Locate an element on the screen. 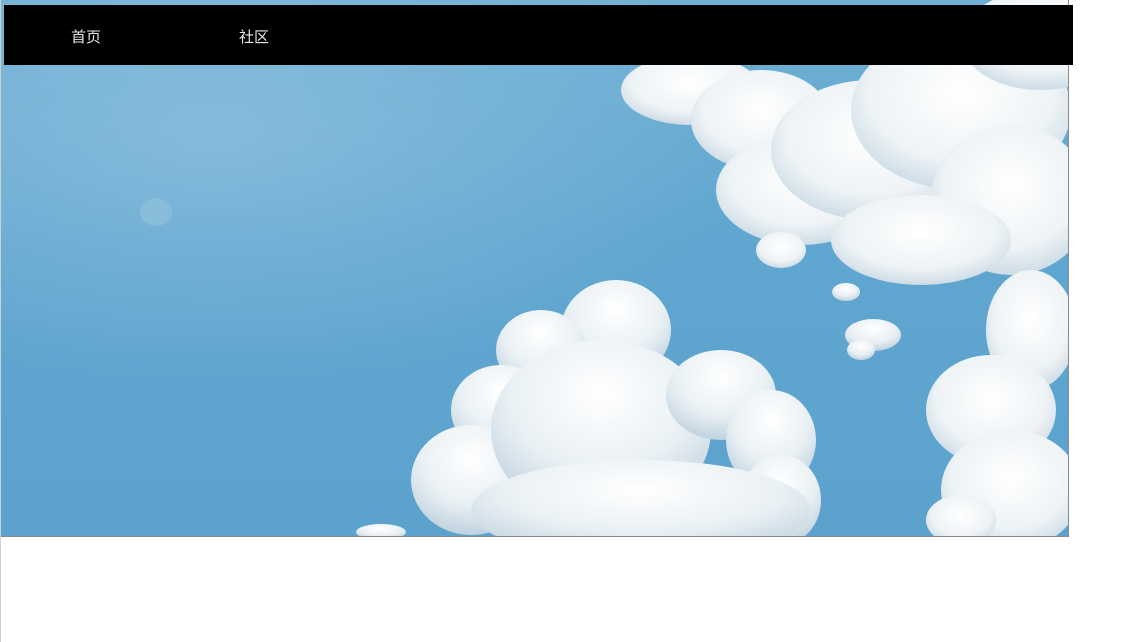 The image size is (1147, 642). nav-item-community: 社区 is located at coordinates (254, 35).